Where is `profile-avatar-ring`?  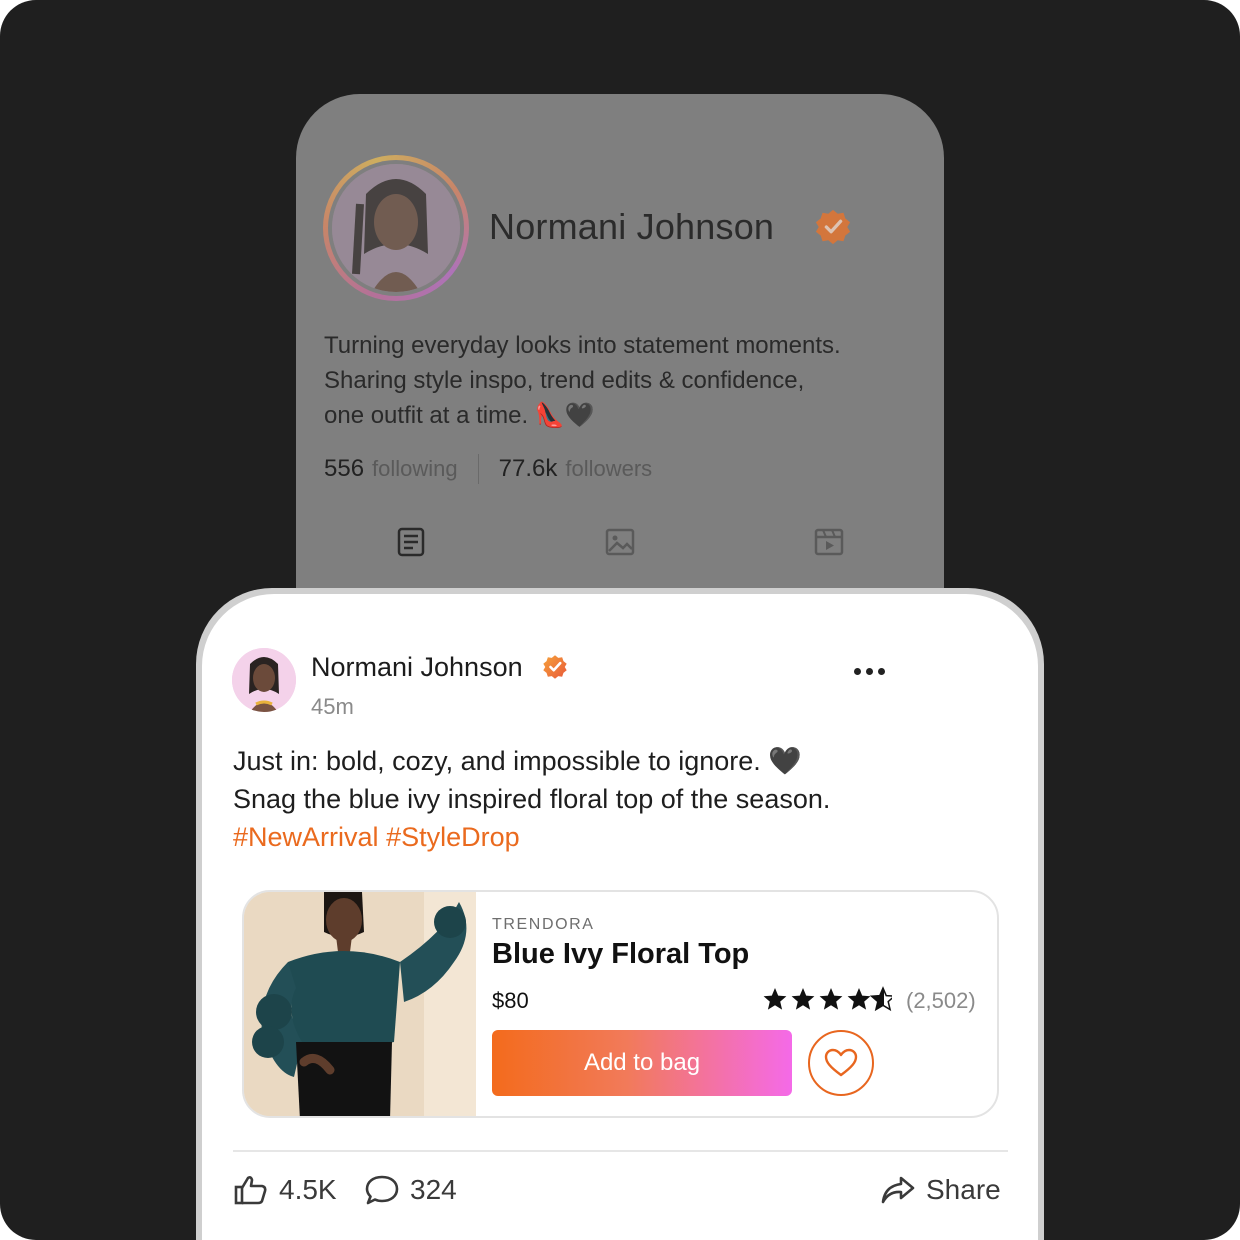
profile-avatar-ring is located at coordinates (396, 228).